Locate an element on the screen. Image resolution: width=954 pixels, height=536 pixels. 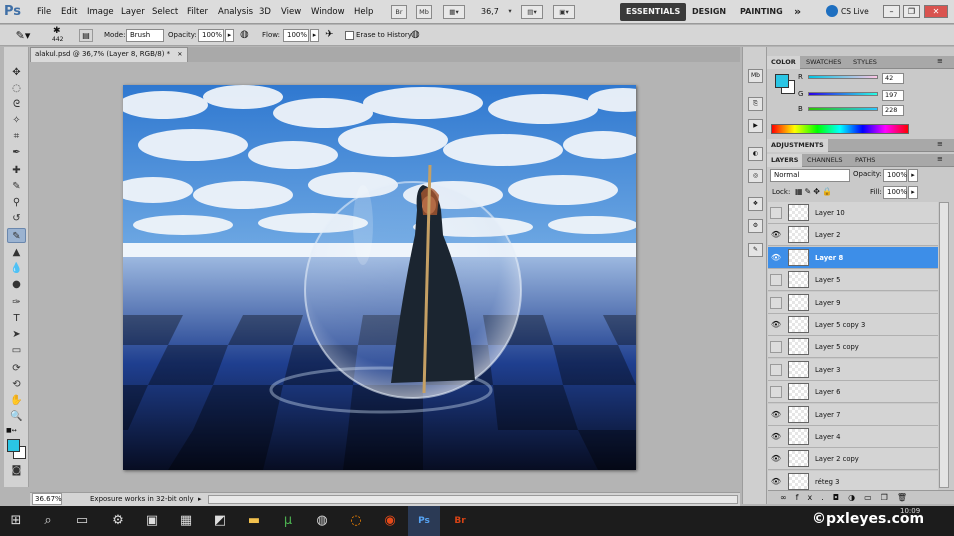
r-value-input: 42 is located at coordinates (893, 78).